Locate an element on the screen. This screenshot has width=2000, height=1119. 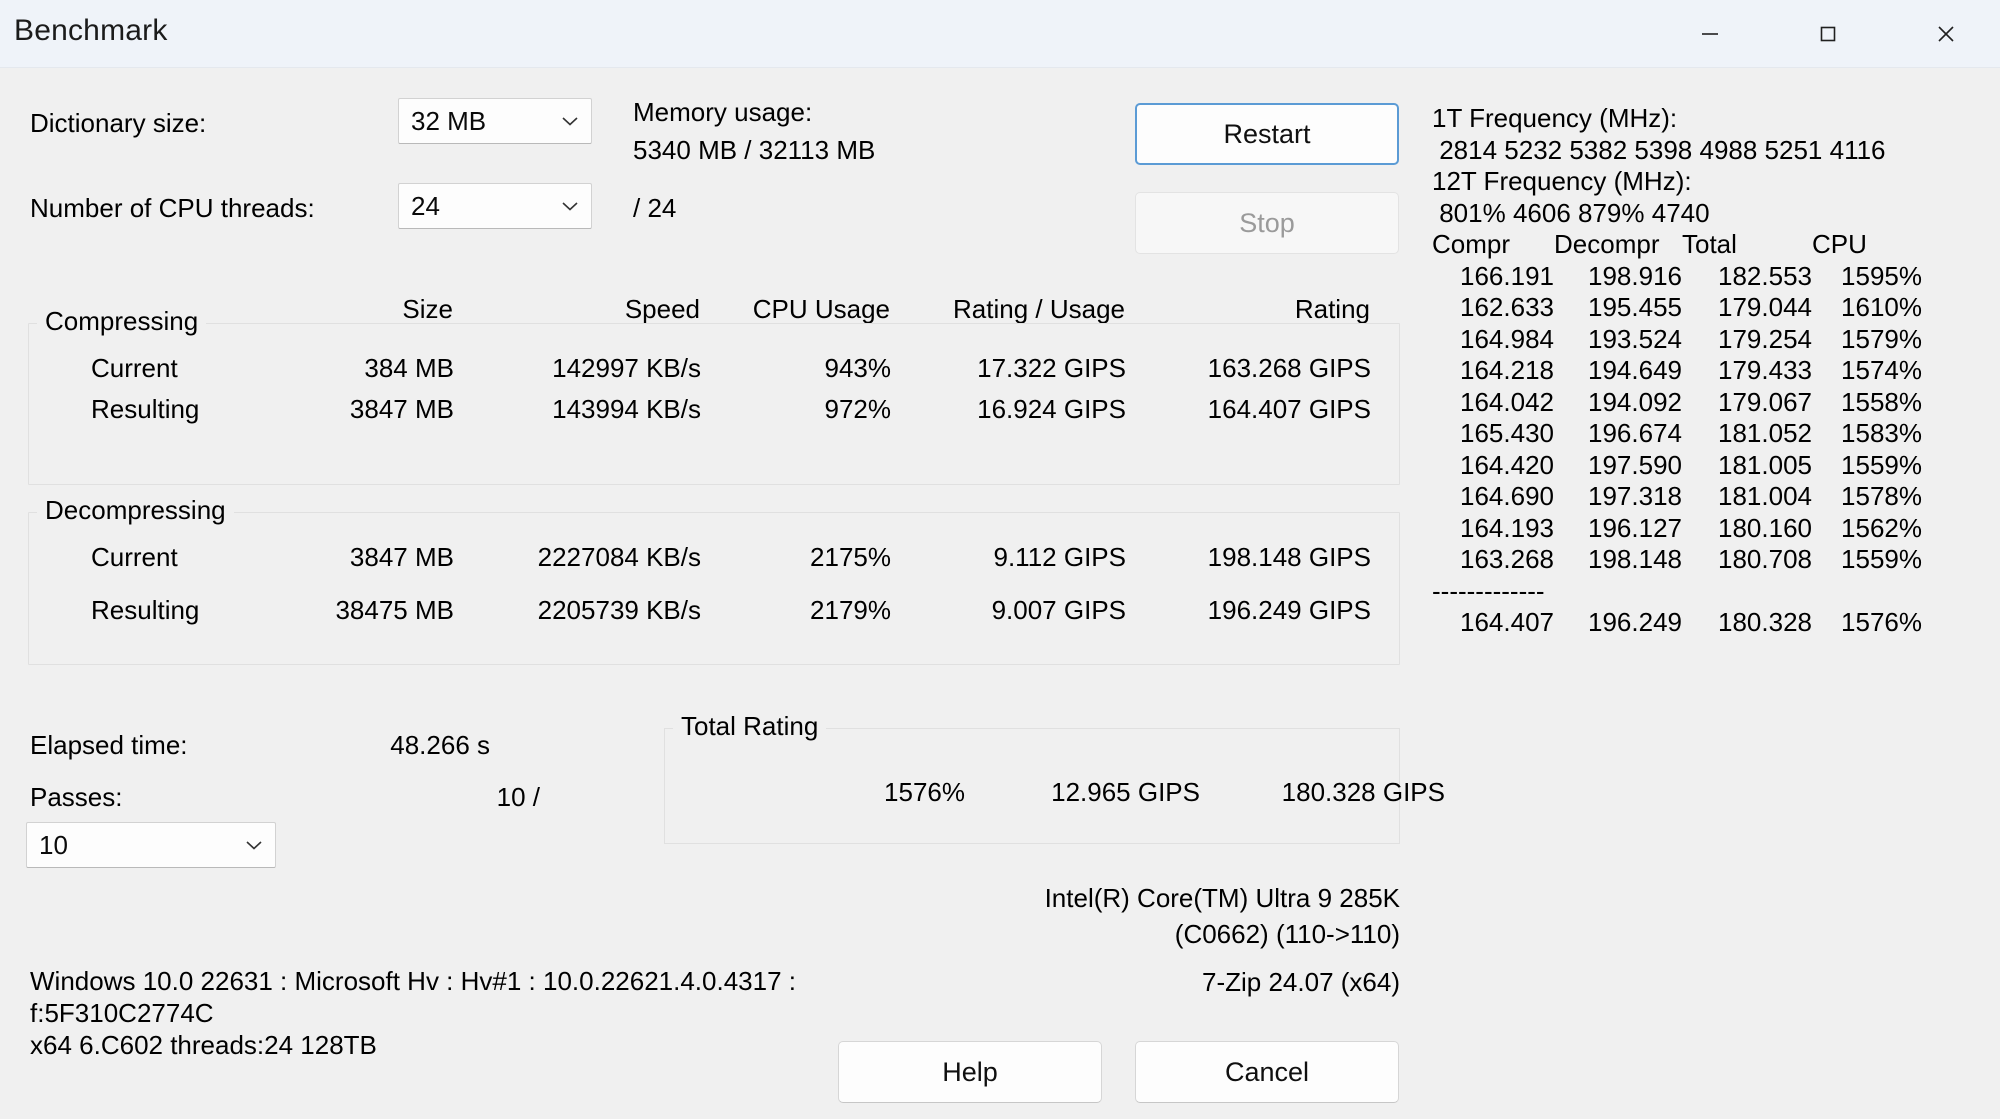
log-decompr: 197.590 is located at coordinates (1635, 464).